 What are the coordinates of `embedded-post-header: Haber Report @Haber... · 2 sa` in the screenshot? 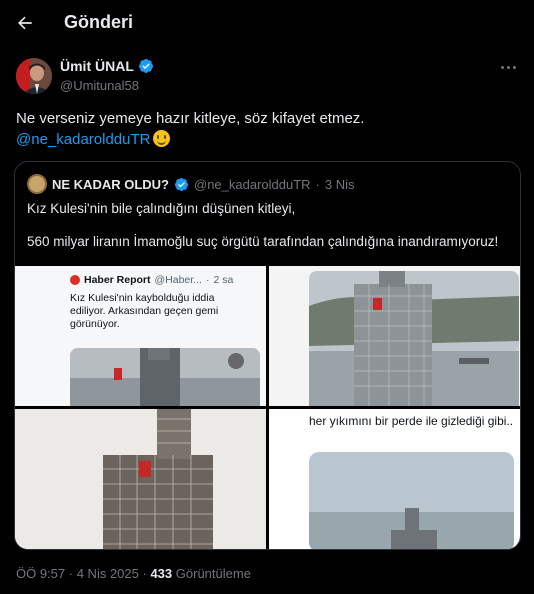 It's located at (167, 280).